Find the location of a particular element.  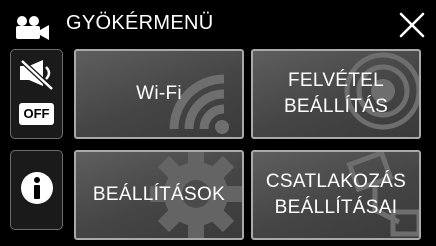

tile-label-line: BEÁLLÍTÁSOK is located at coordinates (159, 194).